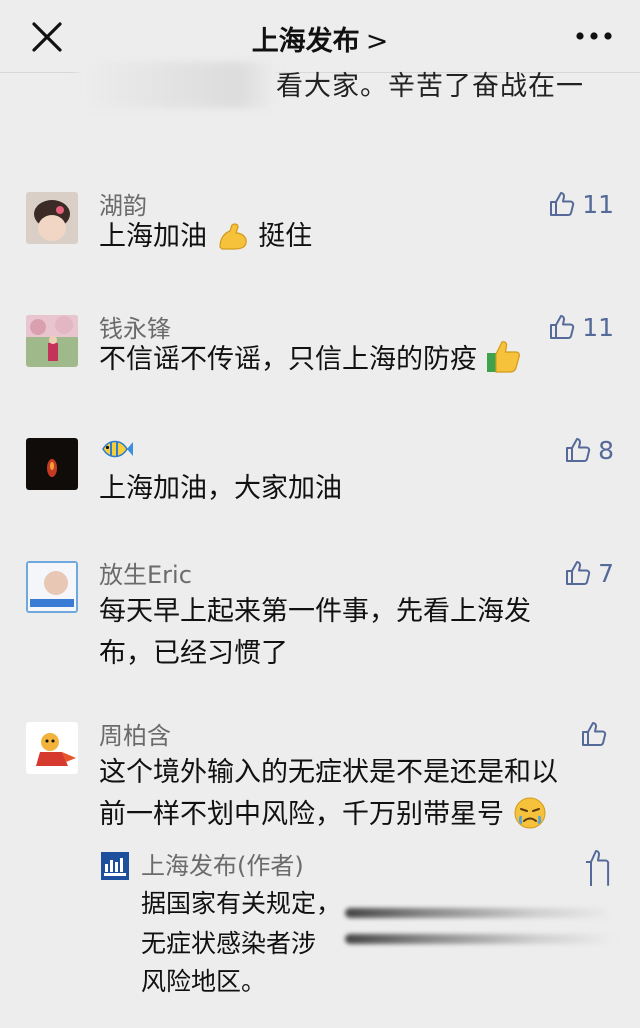 This screenshot has height=1028, width=640. What do you see at coordinates (606, 450) in the screenshot?
I see `like-count: 8` at bounding box center [606, 450].